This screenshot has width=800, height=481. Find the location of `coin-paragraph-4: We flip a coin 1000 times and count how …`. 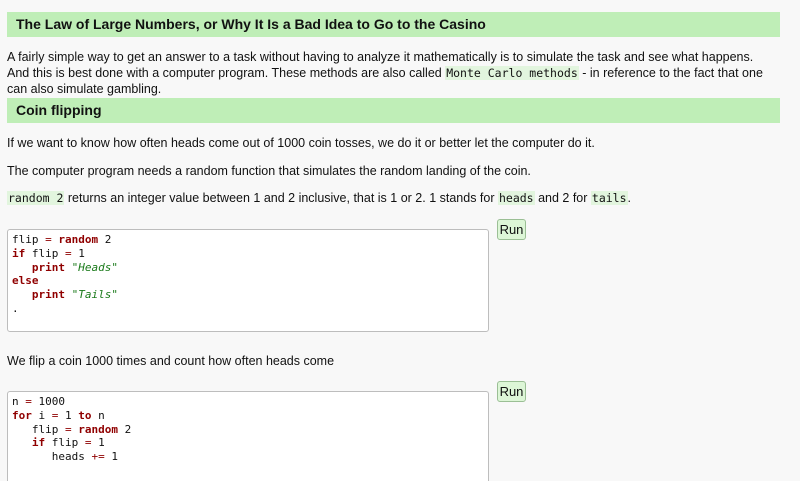

coin-paragraph-4: We flip a coin 1000 times and count how … is located at coordinates (171, 361).